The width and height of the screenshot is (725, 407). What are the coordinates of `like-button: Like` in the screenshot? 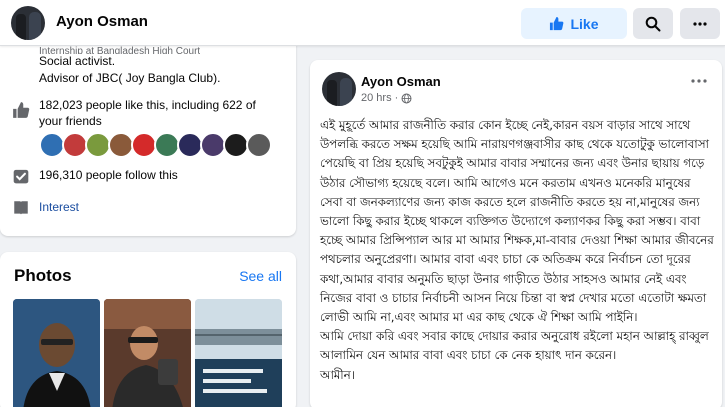 It's located at (574, 23).